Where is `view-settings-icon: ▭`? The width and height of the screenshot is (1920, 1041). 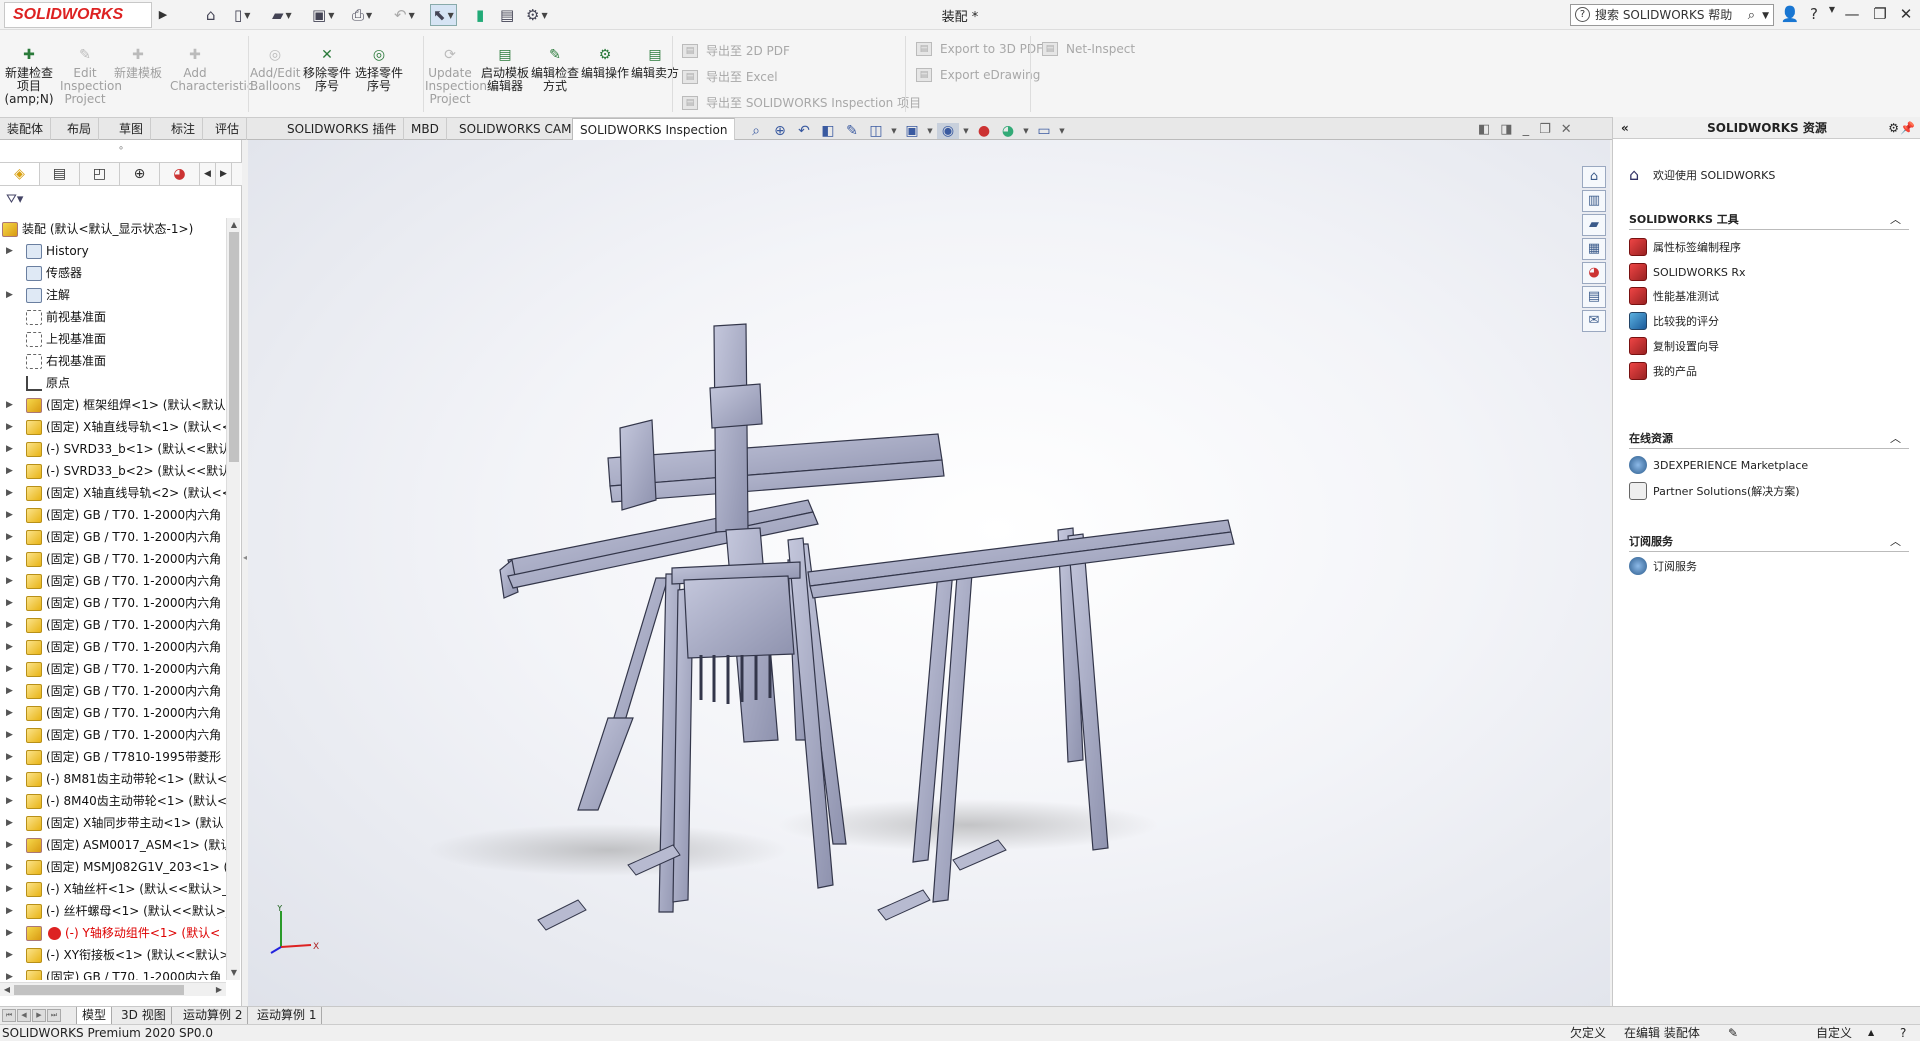
view-settings-icon: ▭ is located at coordinates (1044, 131).